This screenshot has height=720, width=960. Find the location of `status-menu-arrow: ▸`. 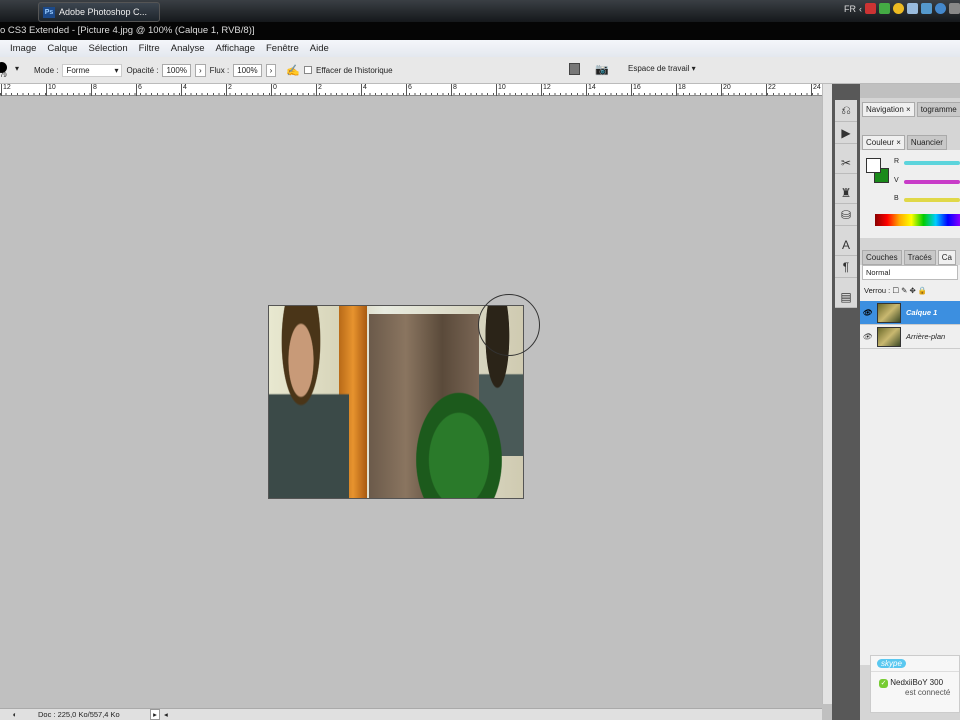

status-menu-arrow: ▸ is located at coordinates (155, 714).